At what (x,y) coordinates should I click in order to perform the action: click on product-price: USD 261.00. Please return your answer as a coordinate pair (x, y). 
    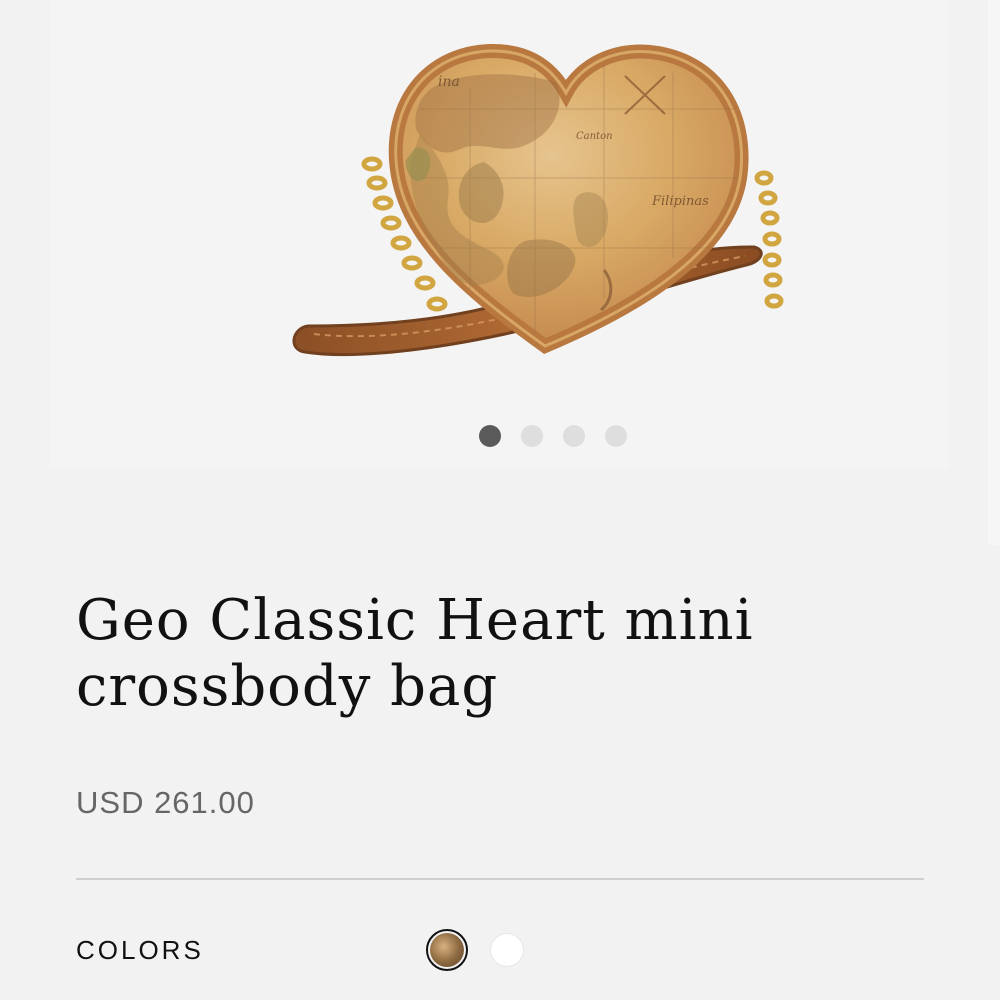
    Looking at the image, I should click on (165, 802).